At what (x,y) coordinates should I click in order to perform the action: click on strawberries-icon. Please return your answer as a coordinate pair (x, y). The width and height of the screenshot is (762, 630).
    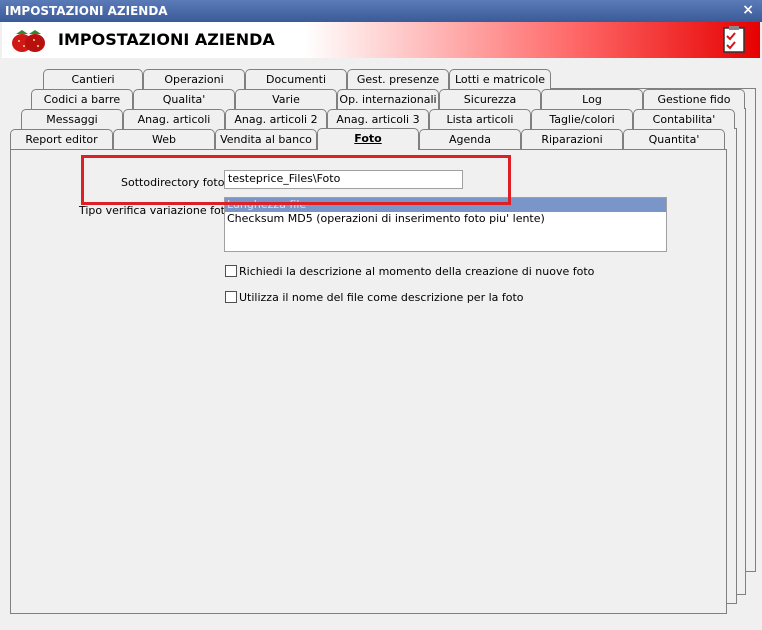
    Looking at the image, I should click on (28, 41).